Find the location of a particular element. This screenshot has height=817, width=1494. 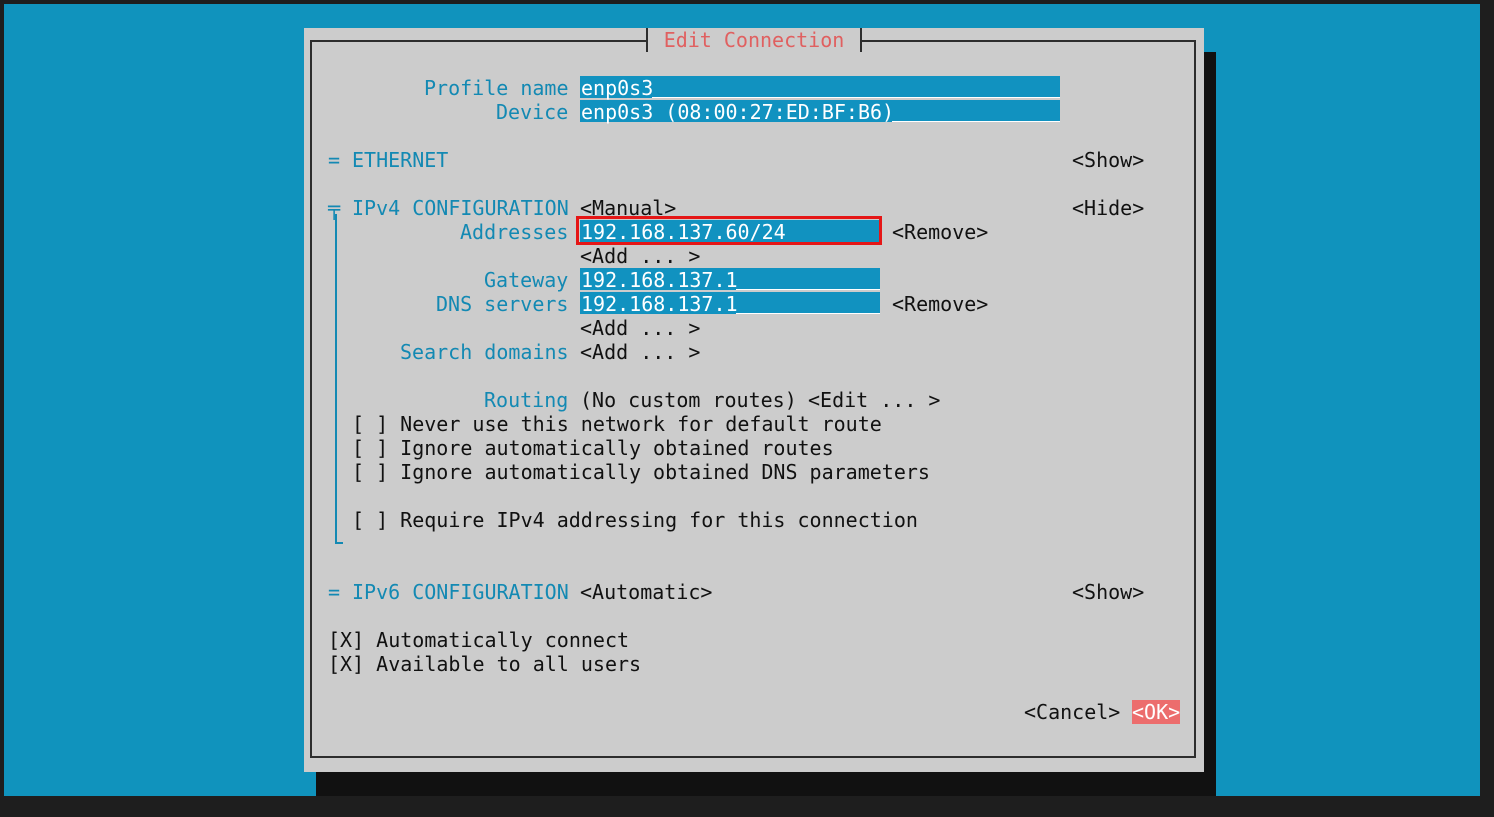

routing-value: (No custom routes) is located at coordinates (688, 400).